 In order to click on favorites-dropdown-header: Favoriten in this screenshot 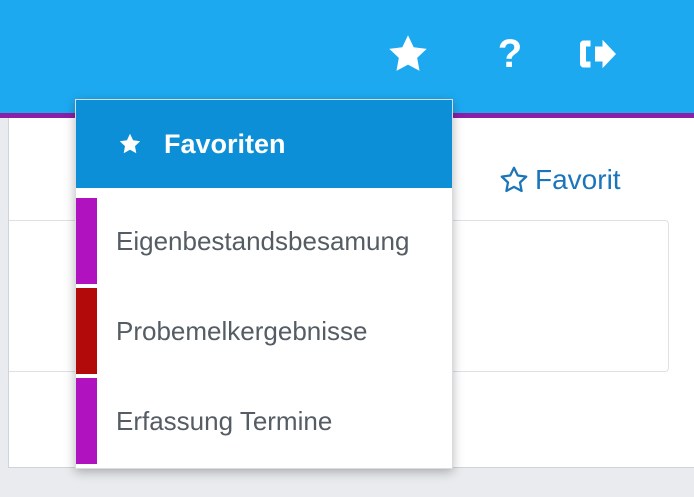, I will do `click(264, 144)`.